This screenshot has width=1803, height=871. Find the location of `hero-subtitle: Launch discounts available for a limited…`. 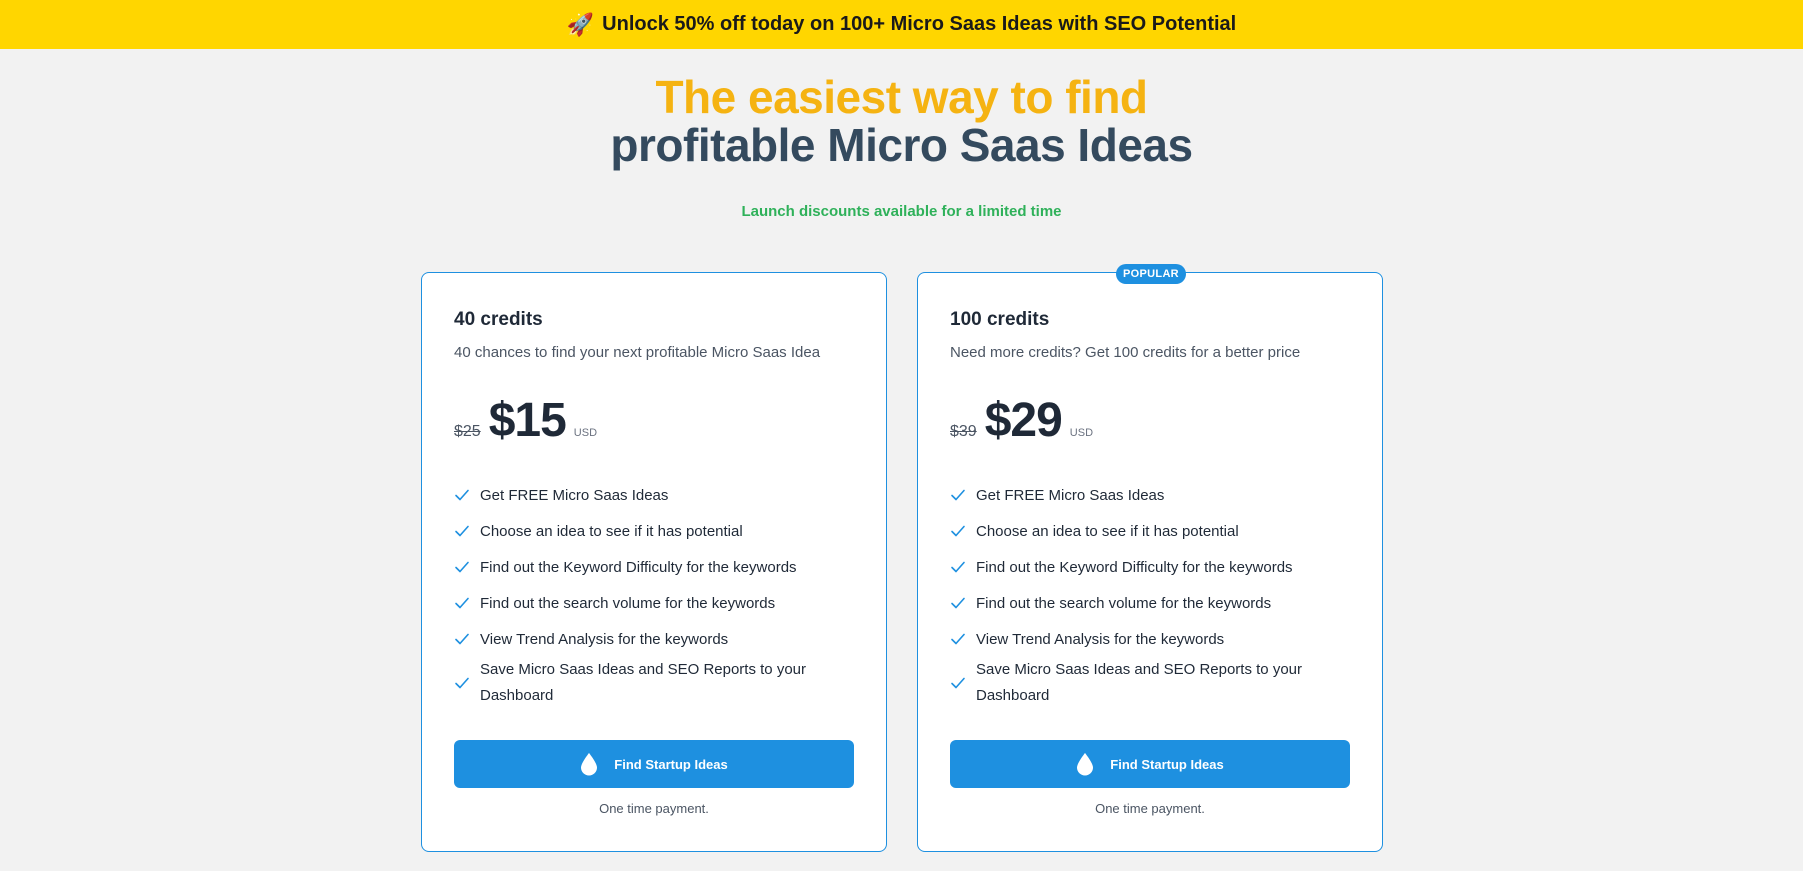

hero-subtitle: Launch discounts available for a limited… is located at coordinates (901, 211).